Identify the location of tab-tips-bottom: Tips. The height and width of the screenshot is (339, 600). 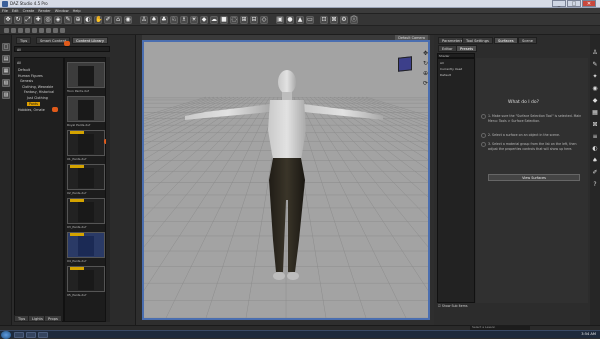
(22, 318).